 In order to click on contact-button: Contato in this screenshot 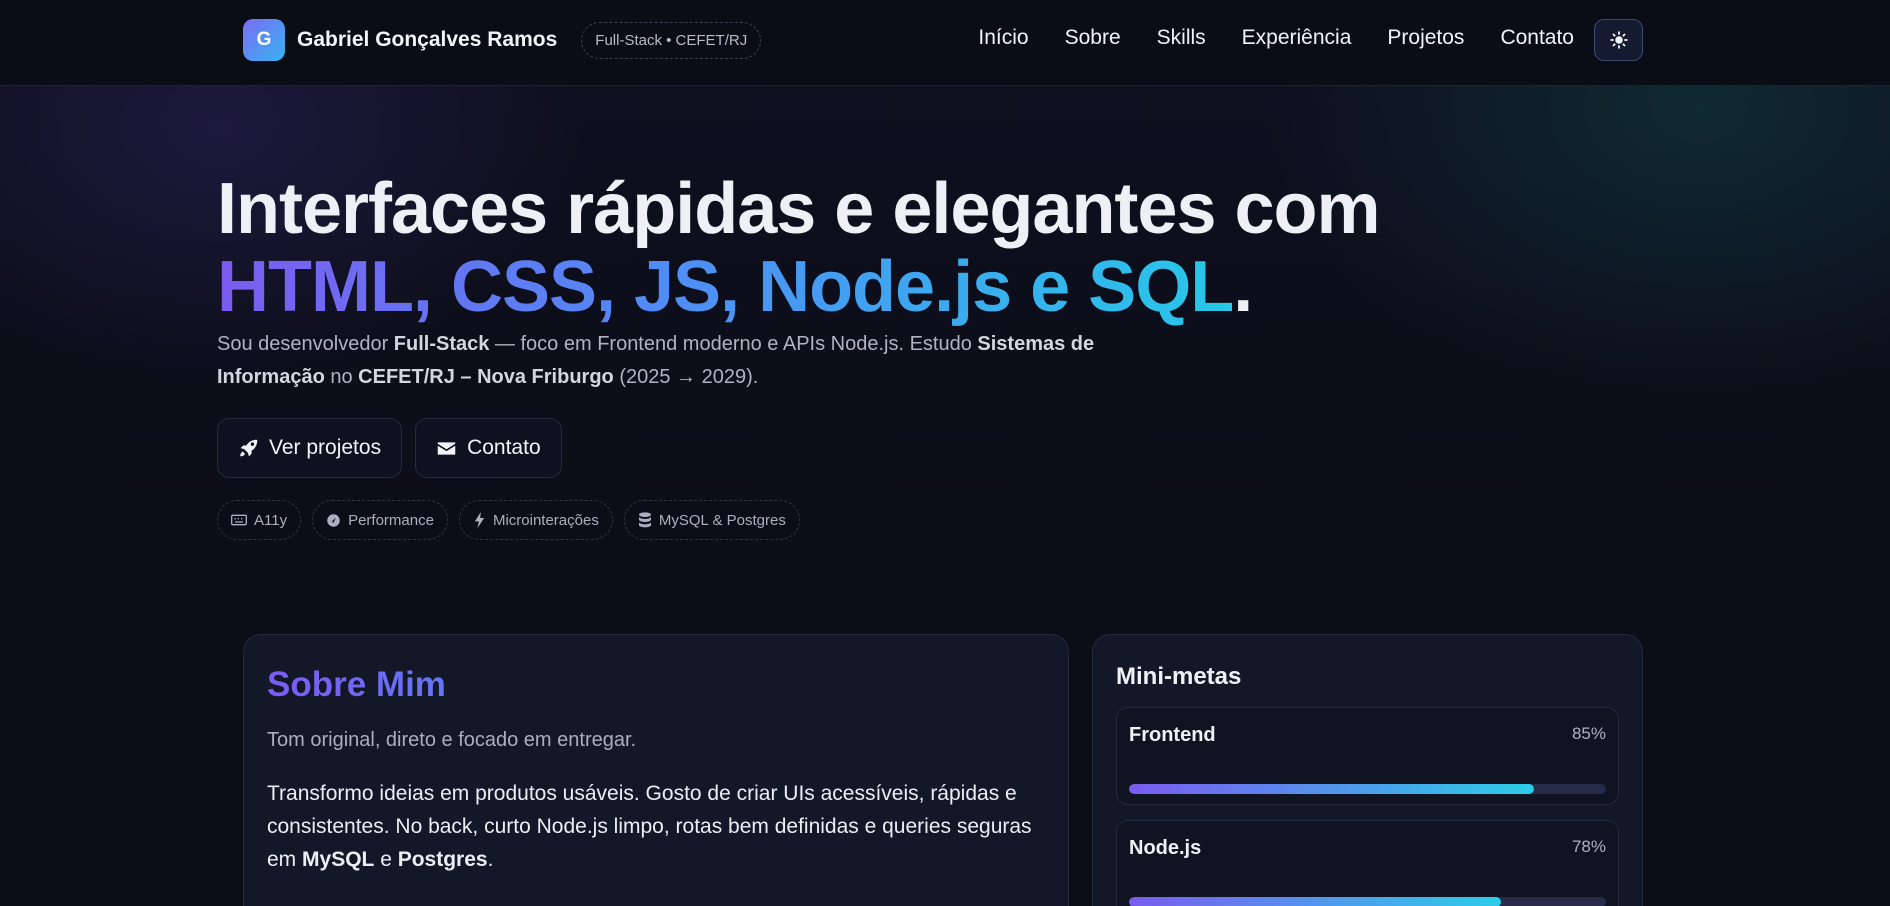, I will do `click(488, 448)`.